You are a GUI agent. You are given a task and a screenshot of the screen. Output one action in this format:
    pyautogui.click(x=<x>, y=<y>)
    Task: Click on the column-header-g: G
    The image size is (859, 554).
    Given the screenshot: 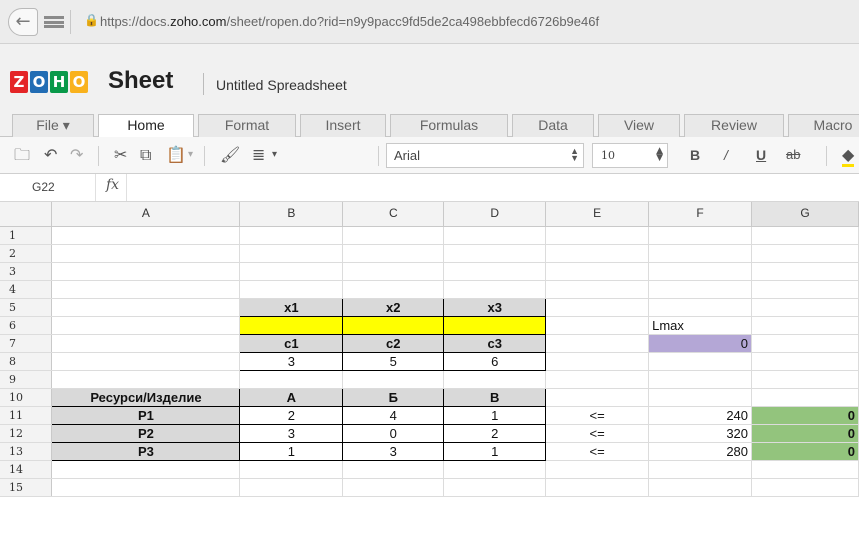 What is the action you would take?
    pyautogui.click(x=805, y=214)
    